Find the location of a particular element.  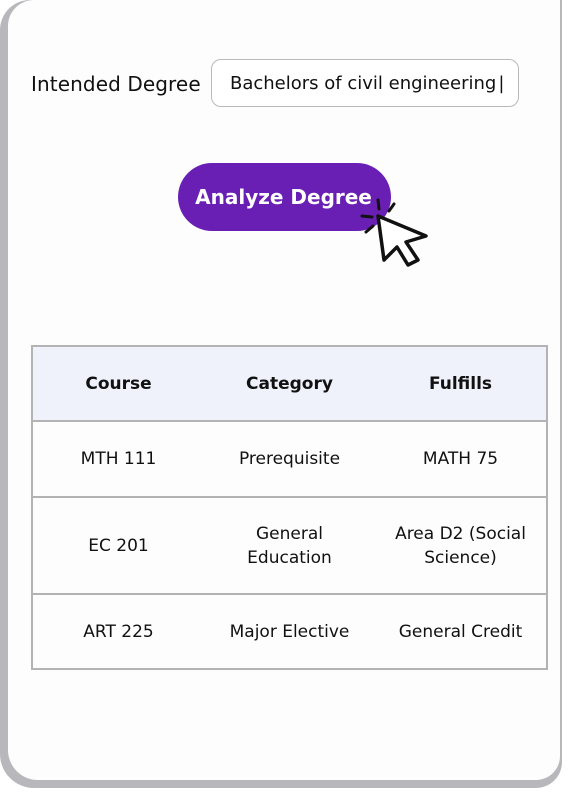

degree-input: Bachelors of civil engineering | is located at coordinates (365, 83).